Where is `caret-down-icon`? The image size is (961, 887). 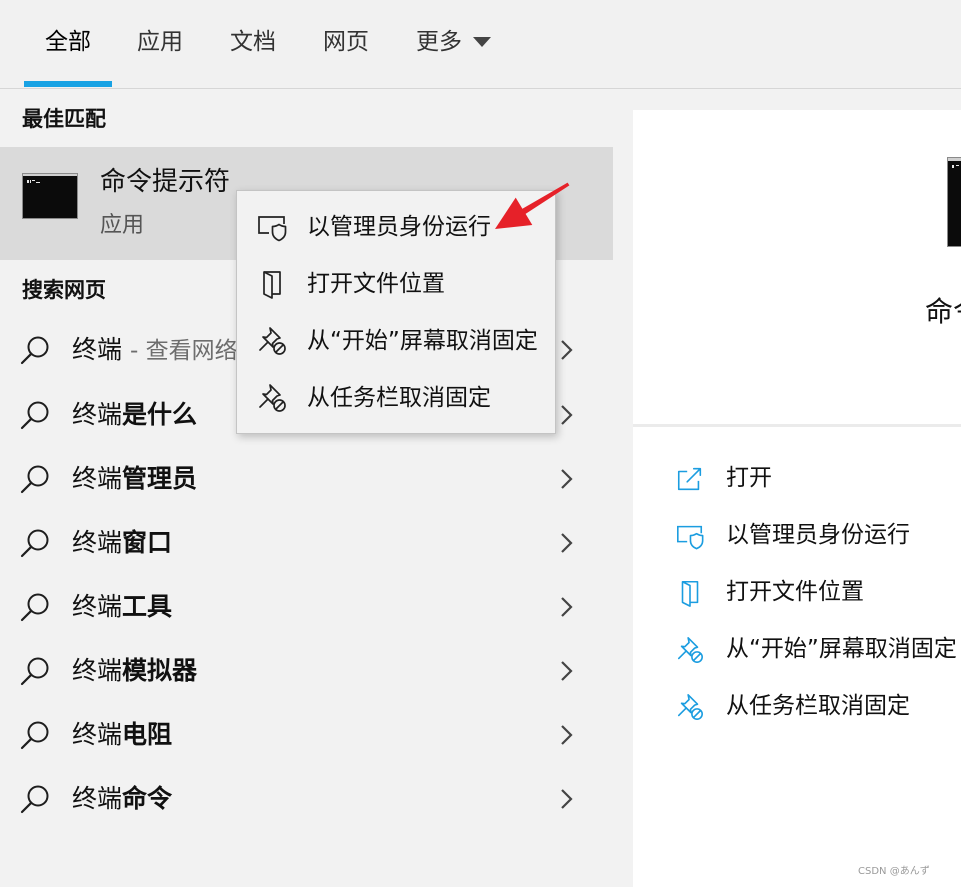
caret-down-icon is located at coordinates (482, 42).